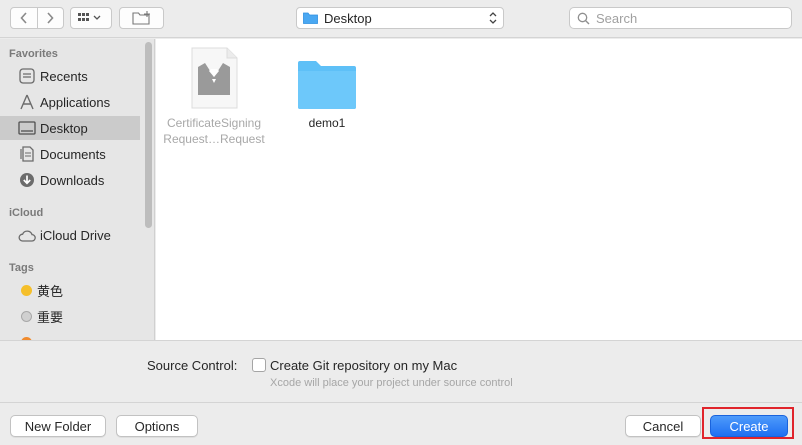  Describe the element at coordinates (157, 426) in the screenshot. I see `options-button: Options` at that location.